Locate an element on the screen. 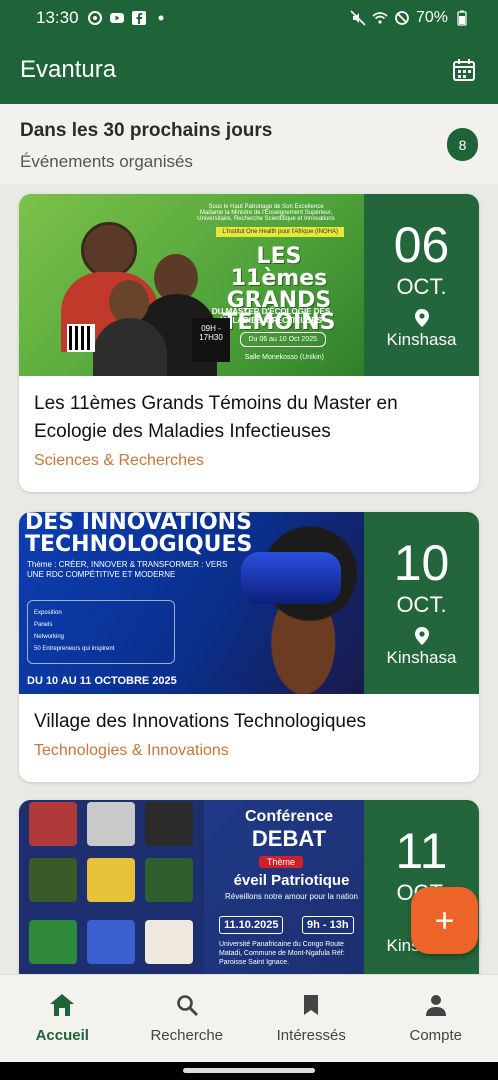 The height and width of the screenshot is (1080, 498). nav-item-accueil: Accueil is located at coordinates (62, 1018).